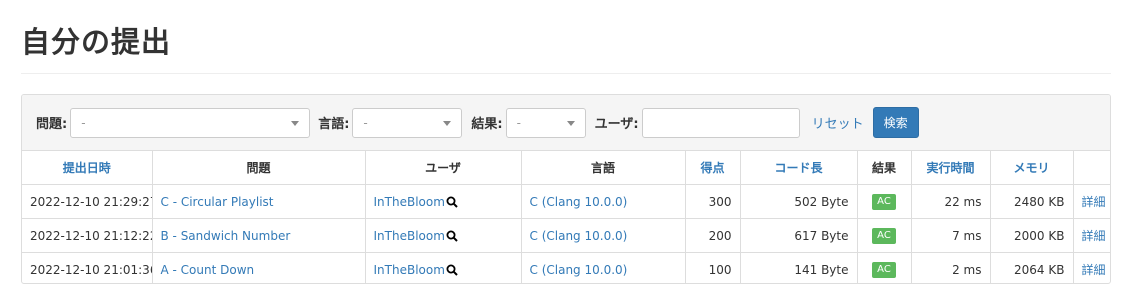 Image resolution: width=1127 pixels, height=304 pixels. Describe the element at coordinates (87, 267) in the screenshot. I see `submission-date: 2022-12-10 21:01:36` at that location.